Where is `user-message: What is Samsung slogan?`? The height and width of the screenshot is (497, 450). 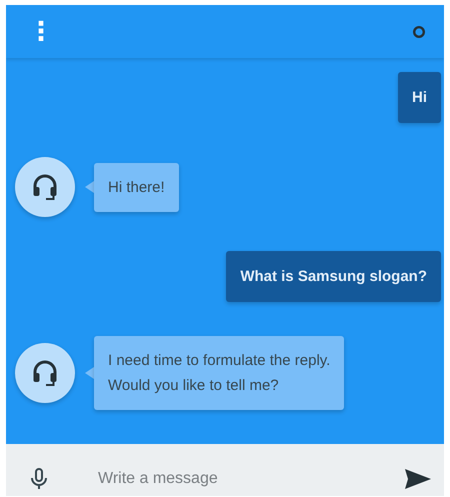 user-message: What is Samsung slogan? is located at coordinates (333, 276).